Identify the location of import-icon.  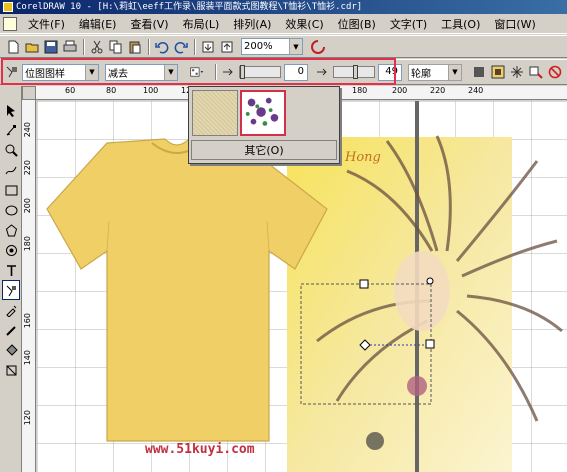
(207, 46).